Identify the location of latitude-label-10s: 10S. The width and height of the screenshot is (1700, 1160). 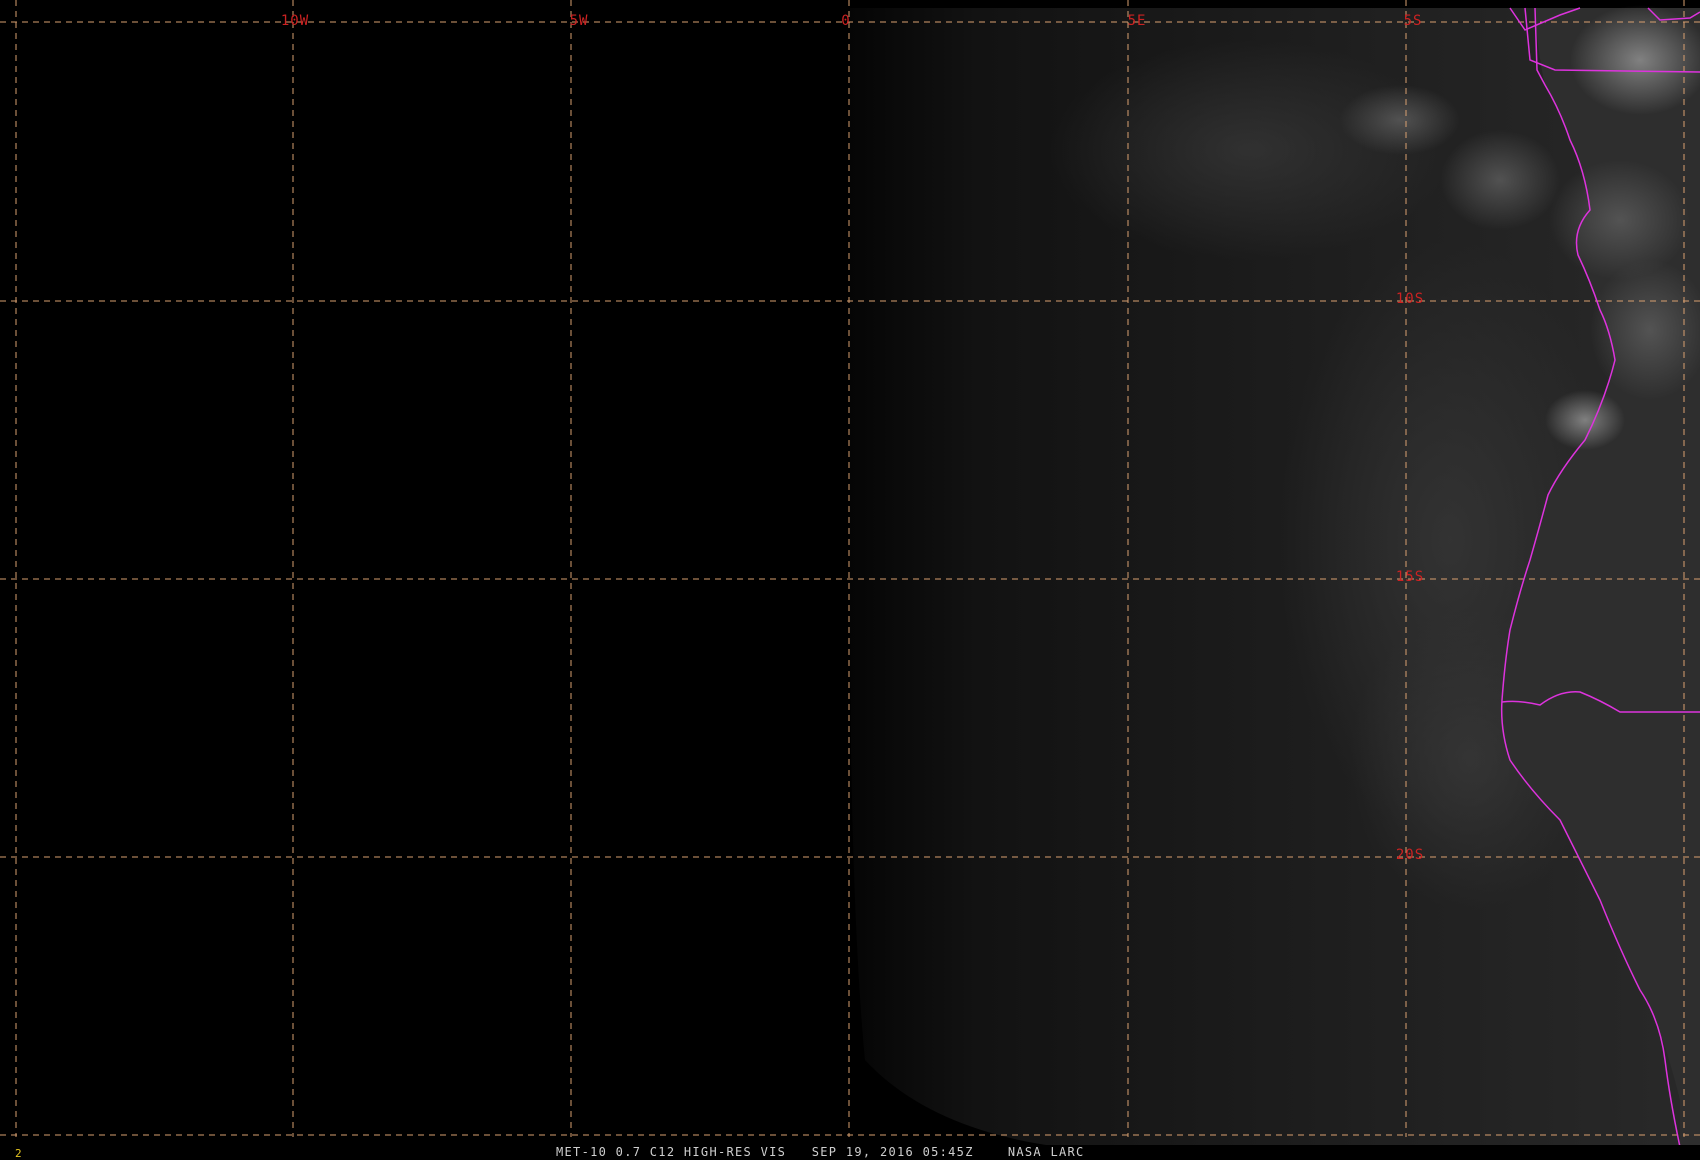
(1410, 299).